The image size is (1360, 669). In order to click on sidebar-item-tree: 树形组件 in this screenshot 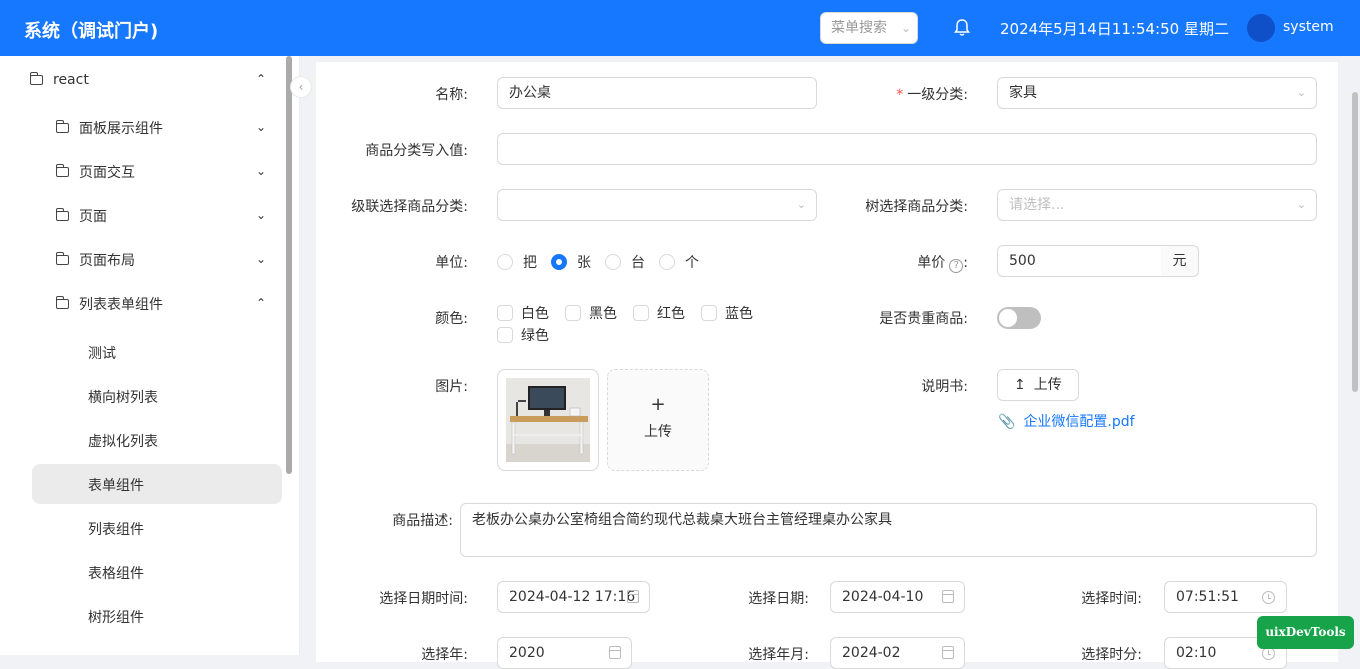, I will do `click(116, 617)`.